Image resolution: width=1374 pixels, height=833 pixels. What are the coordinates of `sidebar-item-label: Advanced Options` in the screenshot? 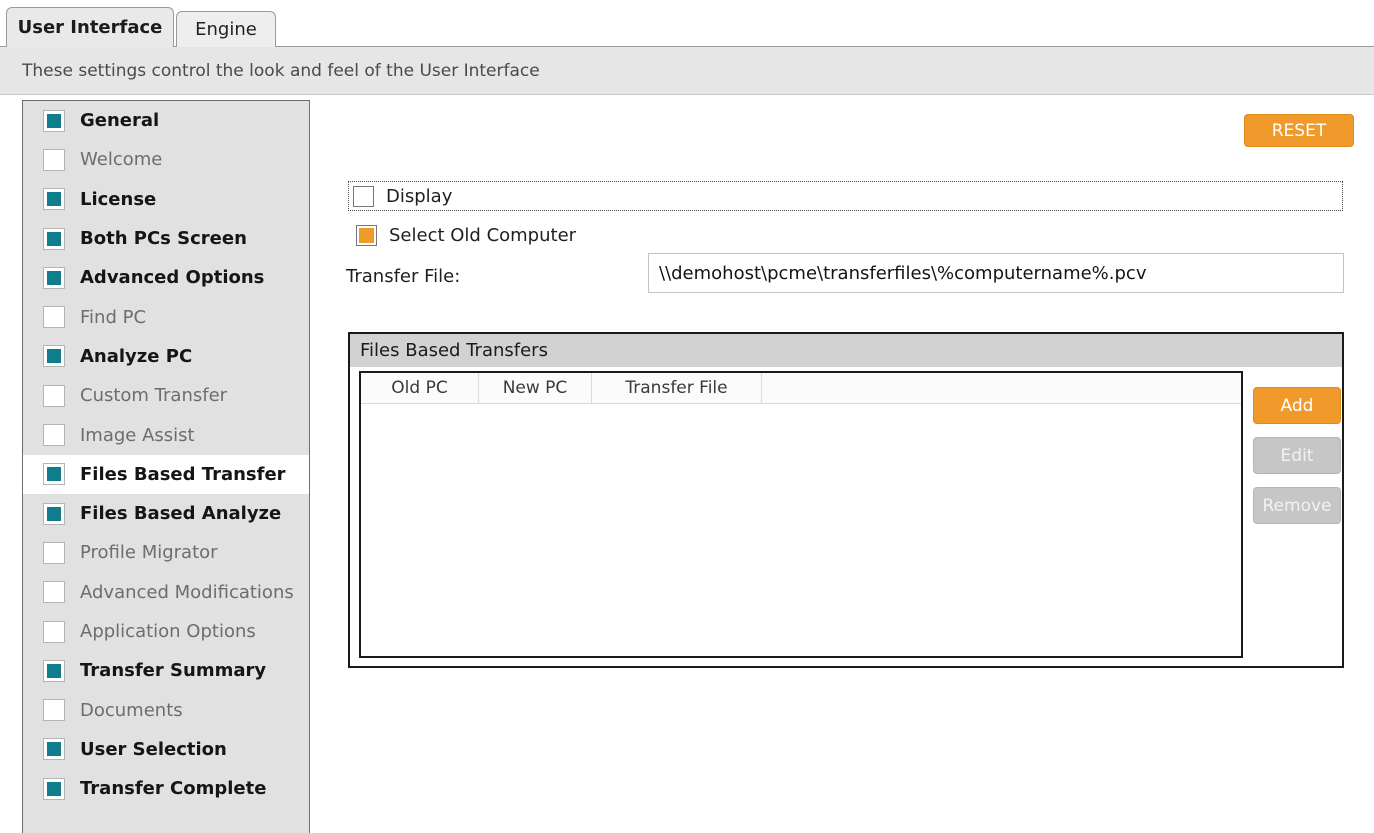 It's located at (172, 278).